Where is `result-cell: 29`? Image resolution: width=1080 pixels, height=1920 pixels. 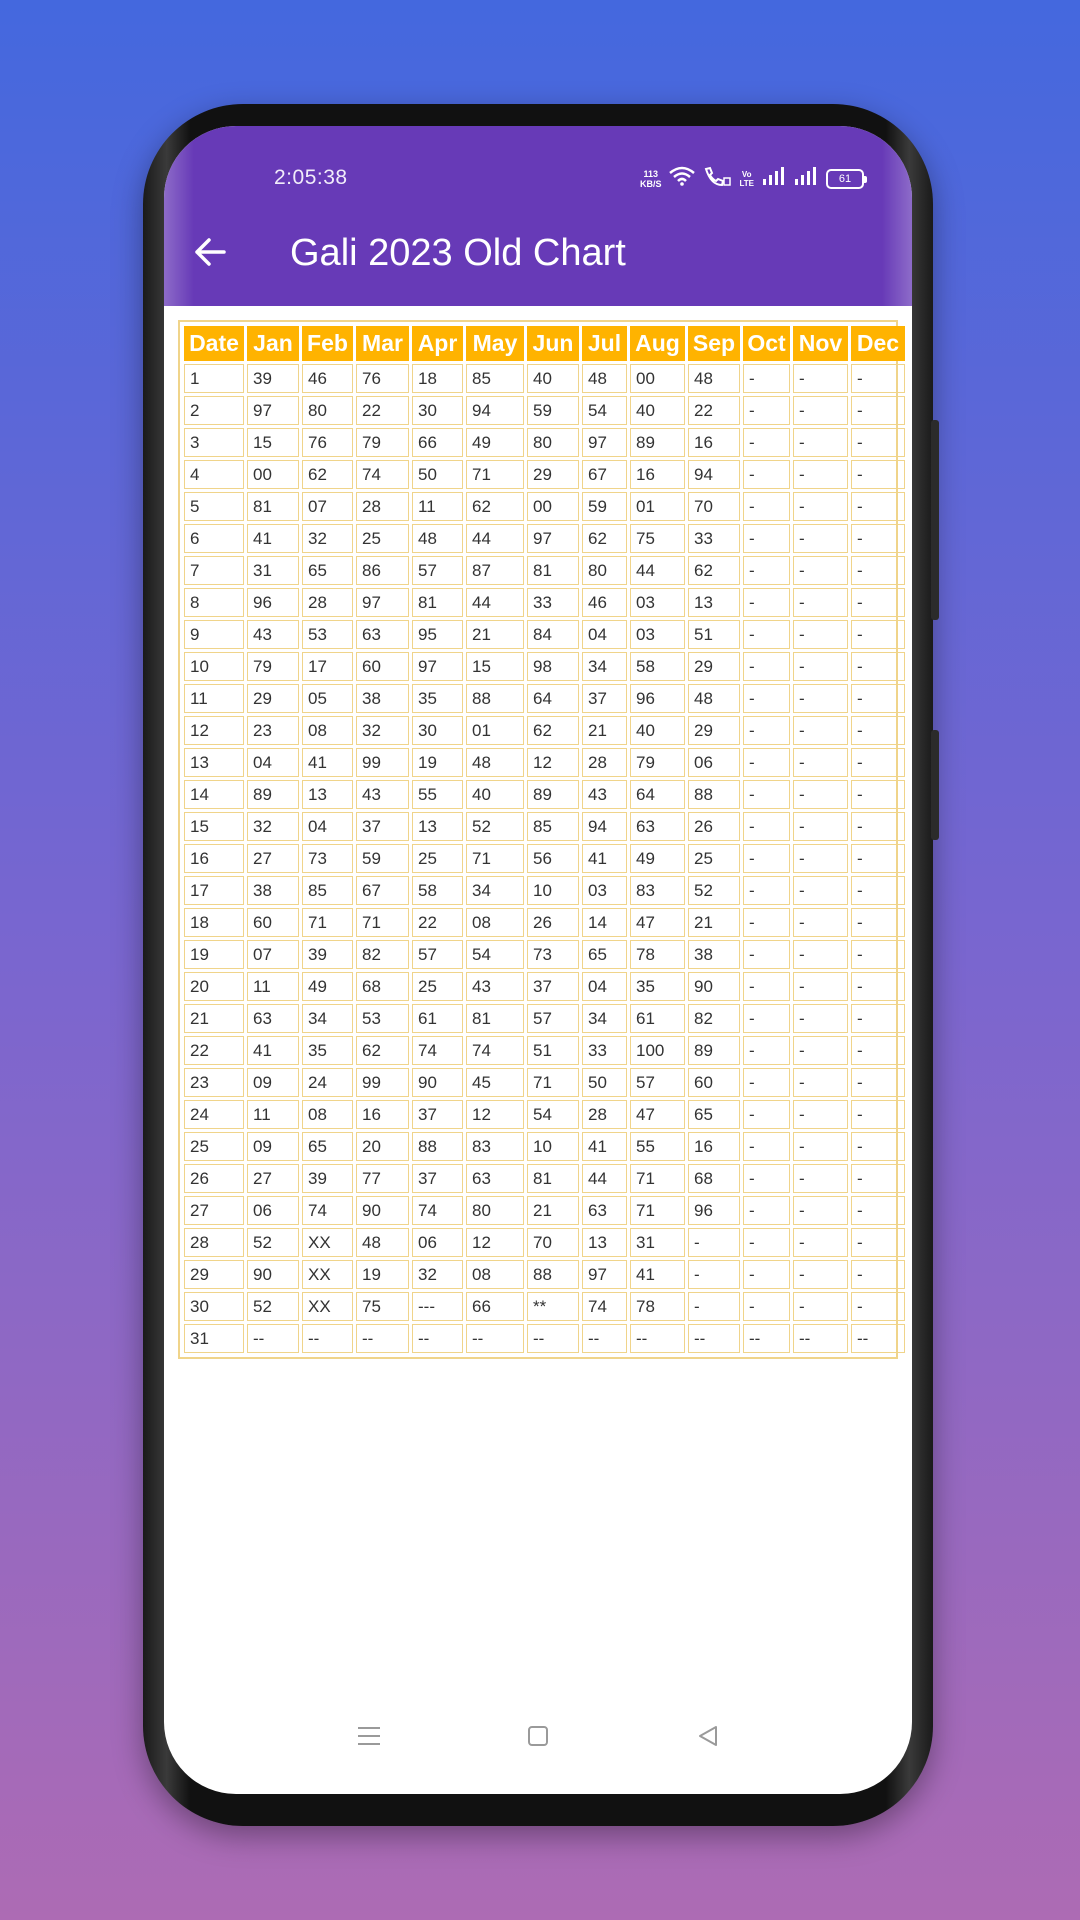 result-cell: 29 is located at coordinates (553, 474).